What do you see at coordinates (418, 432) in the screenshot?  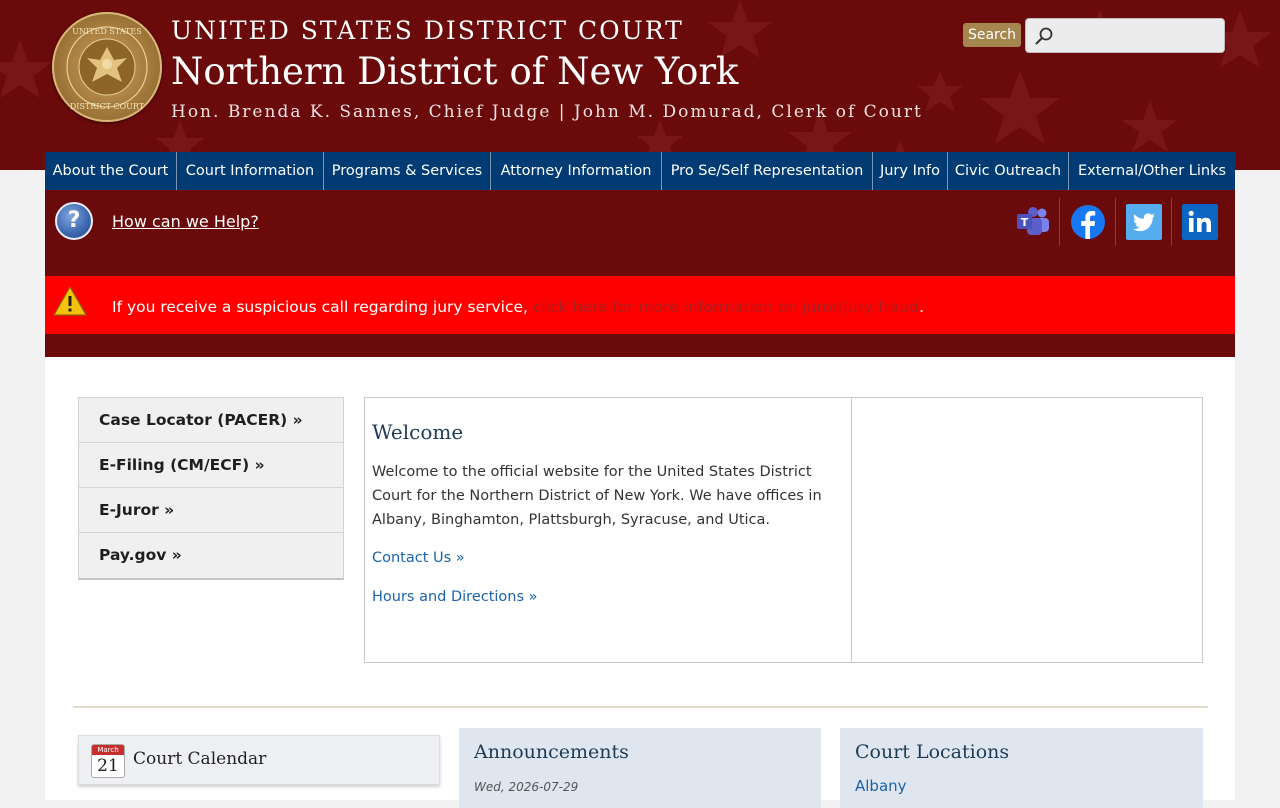 I see `welcome-title: Welcome` at bounding box center [418, 432].